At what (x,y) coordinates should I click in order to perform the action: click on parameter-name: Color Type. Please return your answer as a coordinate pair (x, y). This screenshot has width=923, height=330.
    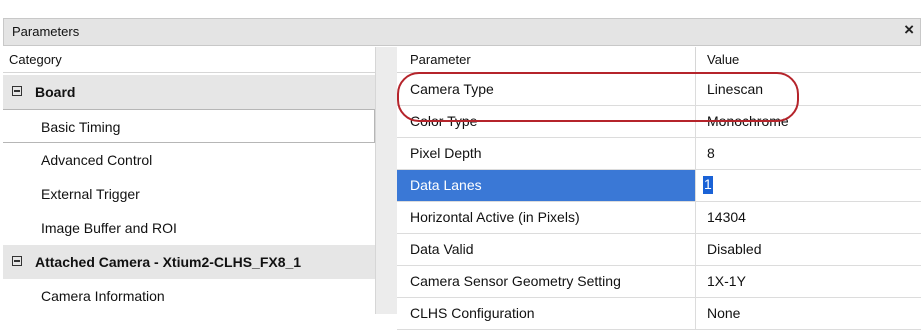
    Looking at the image, I should click on (444, 121).